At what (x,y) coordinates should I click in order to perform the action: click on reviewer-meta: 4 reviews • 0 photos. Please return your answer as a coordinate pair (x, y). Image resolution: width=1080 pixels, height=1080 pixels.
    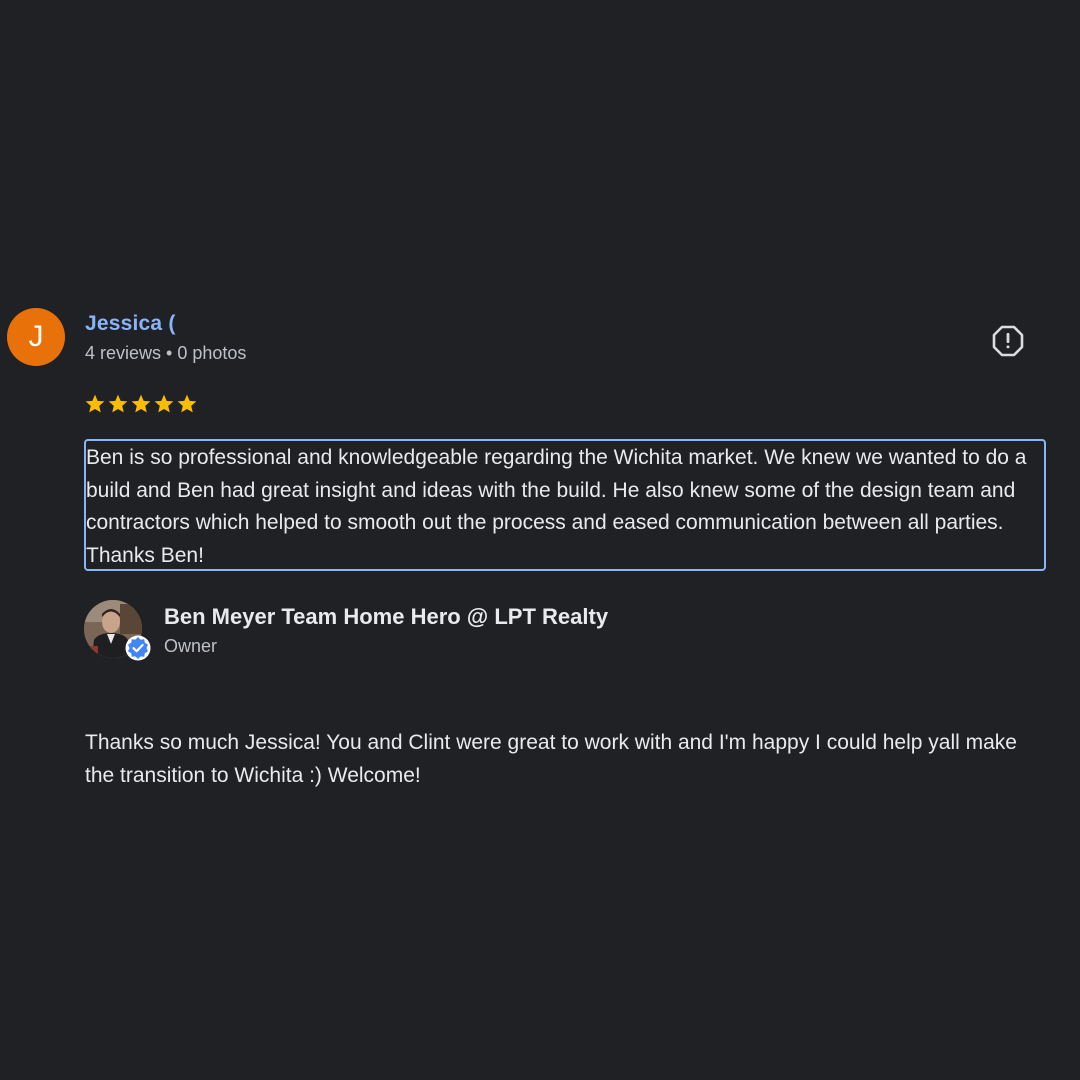
    Looking at the image, I should click on (166, 353).